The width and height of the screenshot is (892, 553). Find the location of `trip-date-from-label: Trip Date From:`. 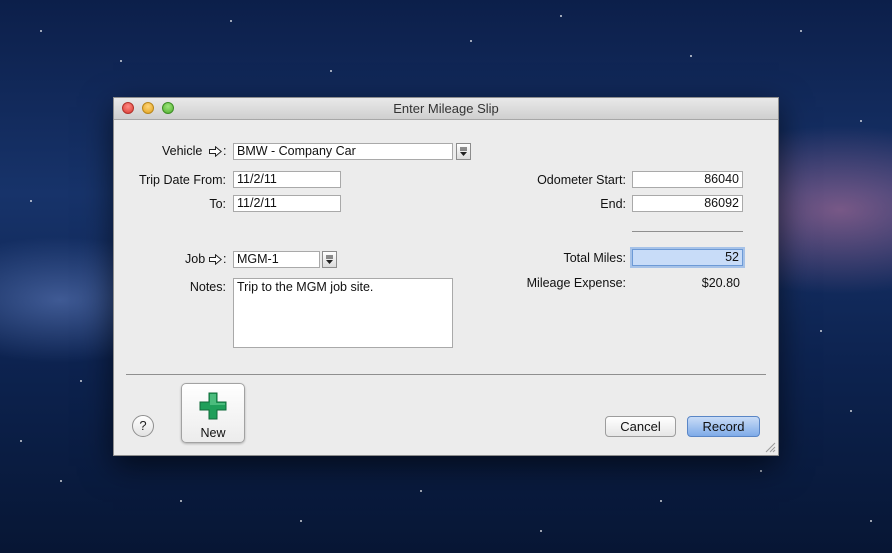

trip-date-from-label: Trip Date From: is located at coordinates (182, 180).